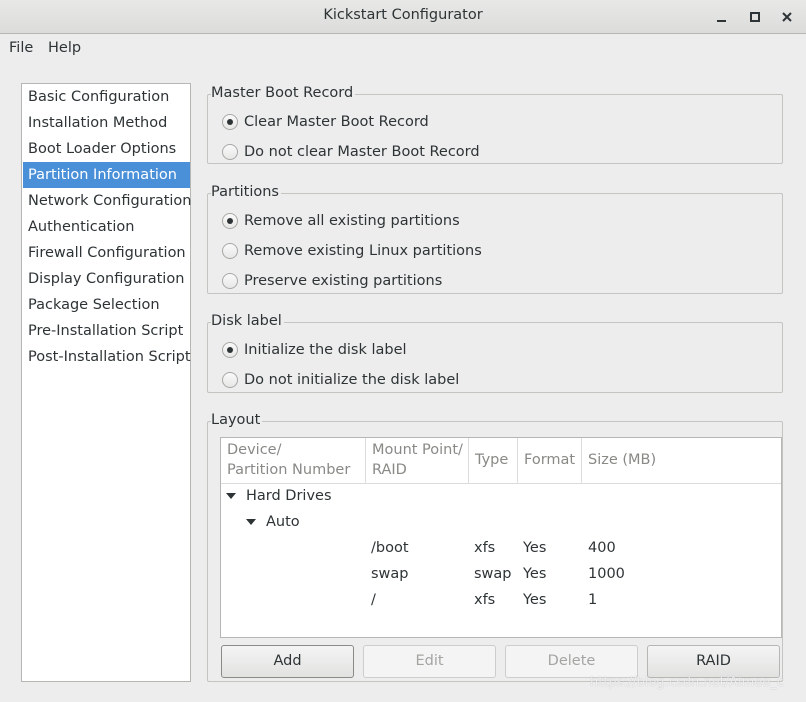 The image size is (806, 702). What do you see at coordinates (237, 420) in the screenshot?
I see `layout-title: Layout` at bounding box center [237, 420].